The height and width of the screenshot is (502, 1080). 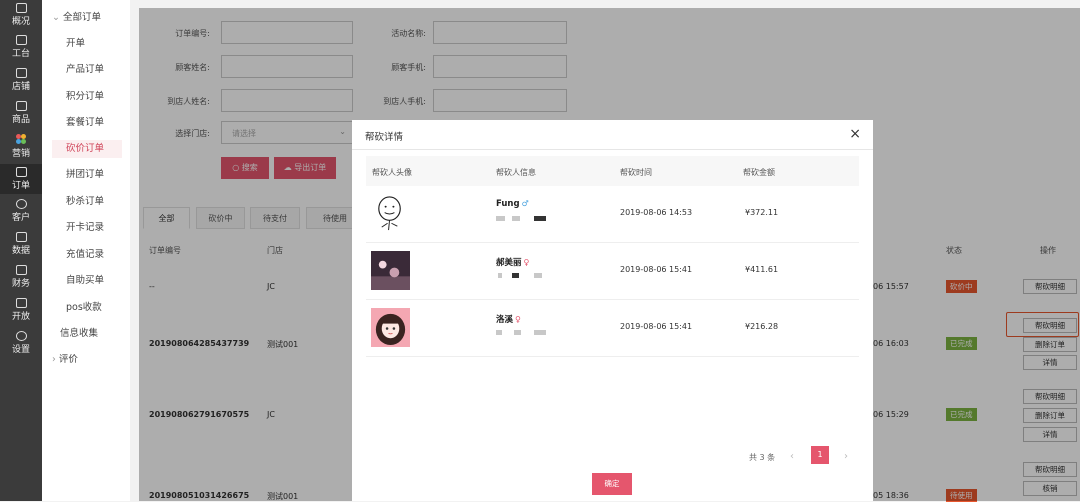 What do you see at coordinates (21, 237) in the screenshot?
I see `chart-icon` at bounding box center [21, 237].